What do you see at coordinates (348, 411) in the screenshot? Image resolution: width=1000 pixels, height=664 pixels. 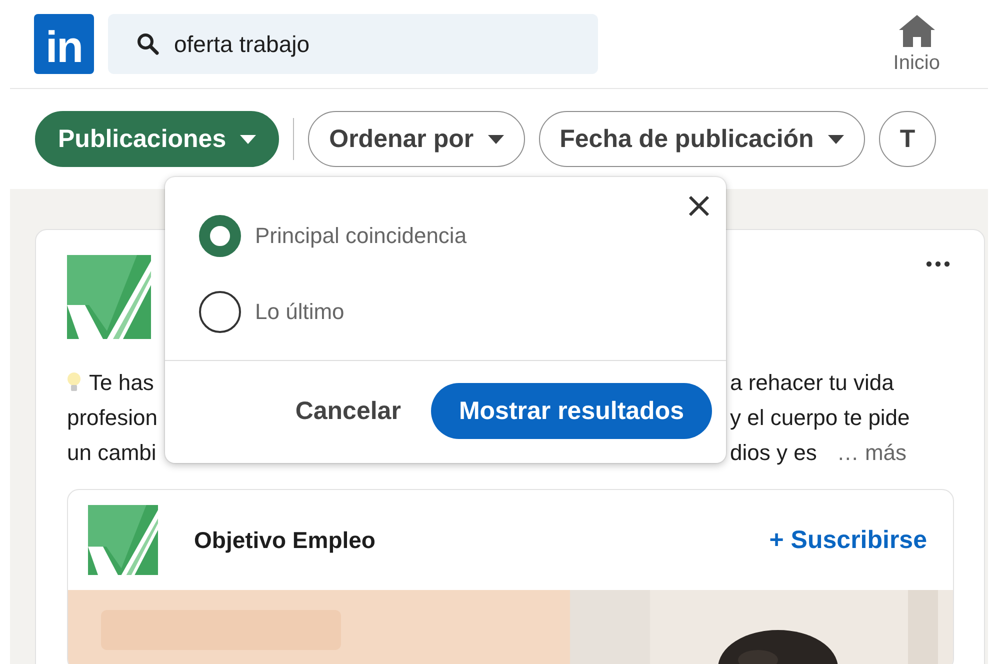 I see `cancel-button: Cancelar` at bounding box center [348, 411].